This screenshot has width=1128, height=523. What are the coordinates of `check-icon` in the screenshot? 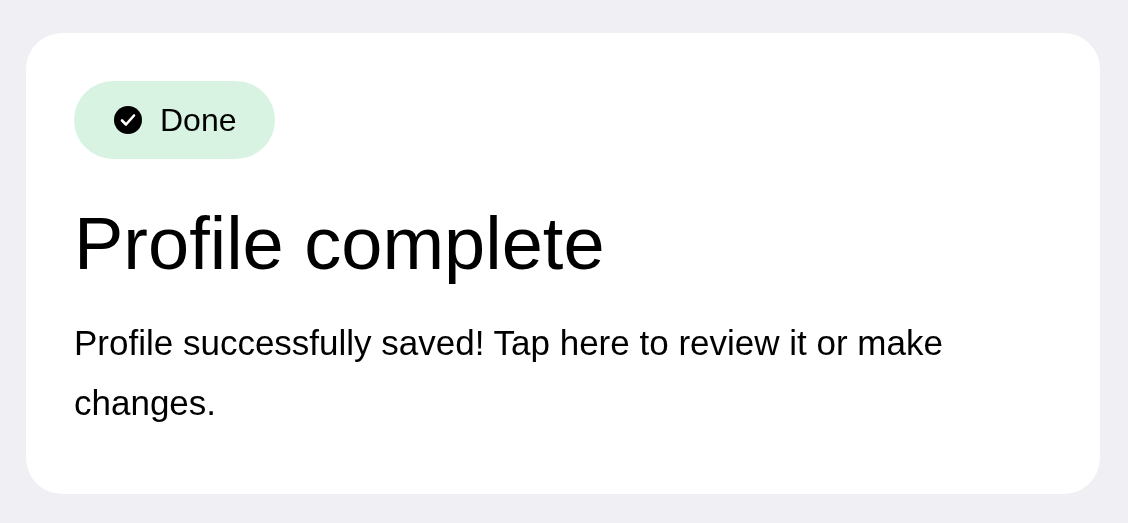 It's located at (128, 120).